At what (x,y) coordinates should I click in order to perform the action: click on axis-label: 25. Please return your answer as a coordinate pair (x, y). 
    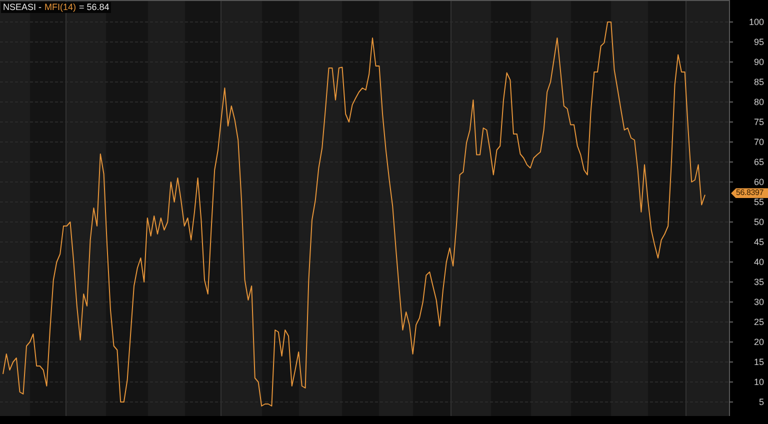
    Looking at the image, I should click on (759, 322).